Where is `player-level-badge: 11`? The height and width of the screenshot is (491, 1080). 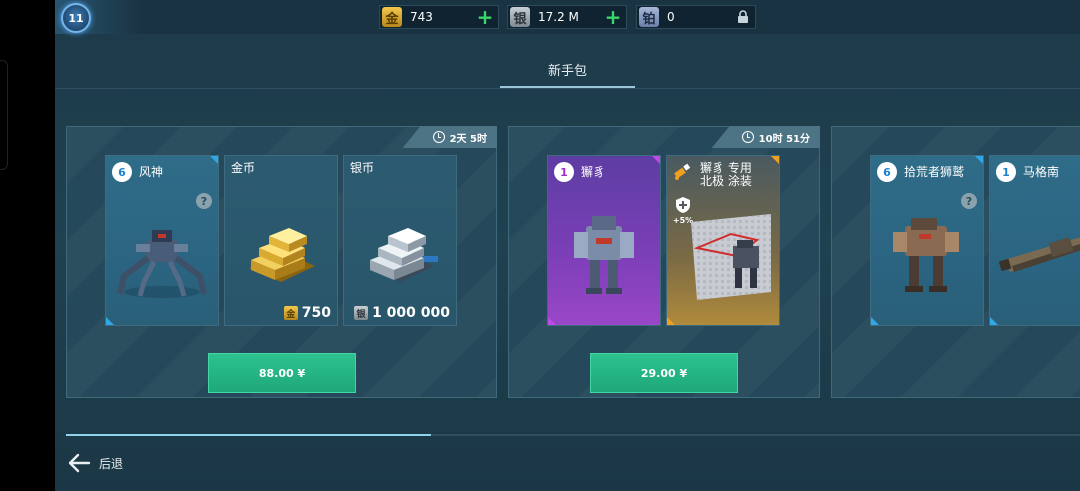 player-level-badge: 11 is located at coordinates (76, 18).